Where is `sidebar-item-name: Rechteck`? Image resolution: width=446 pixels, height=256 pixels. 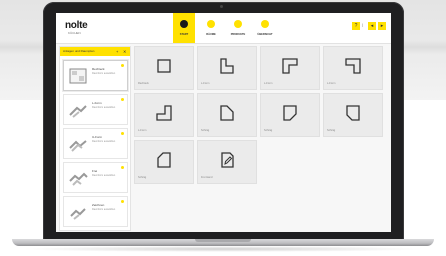 sidebar-item-name: Rechteck is located at coordinates (98, 69).